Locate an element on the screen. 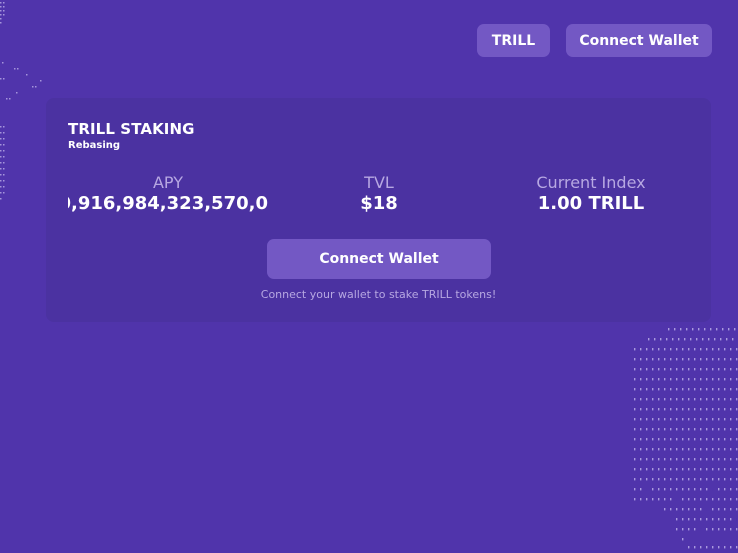 This screenshot has width=738, height=553. current-index-metric: Current Index 1.00 TRILL is located at coordinates (591, 194).